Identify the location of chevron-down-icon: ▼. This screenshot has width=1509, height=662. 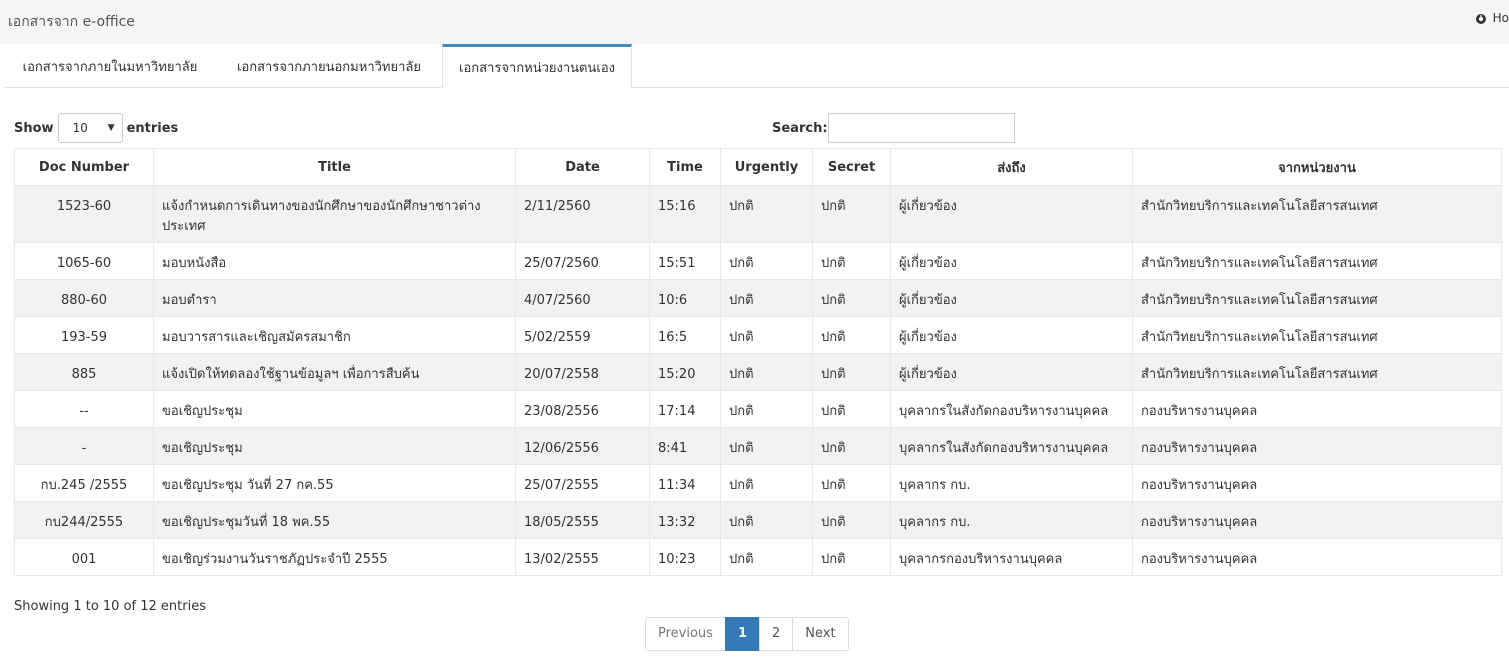
(111, 128).